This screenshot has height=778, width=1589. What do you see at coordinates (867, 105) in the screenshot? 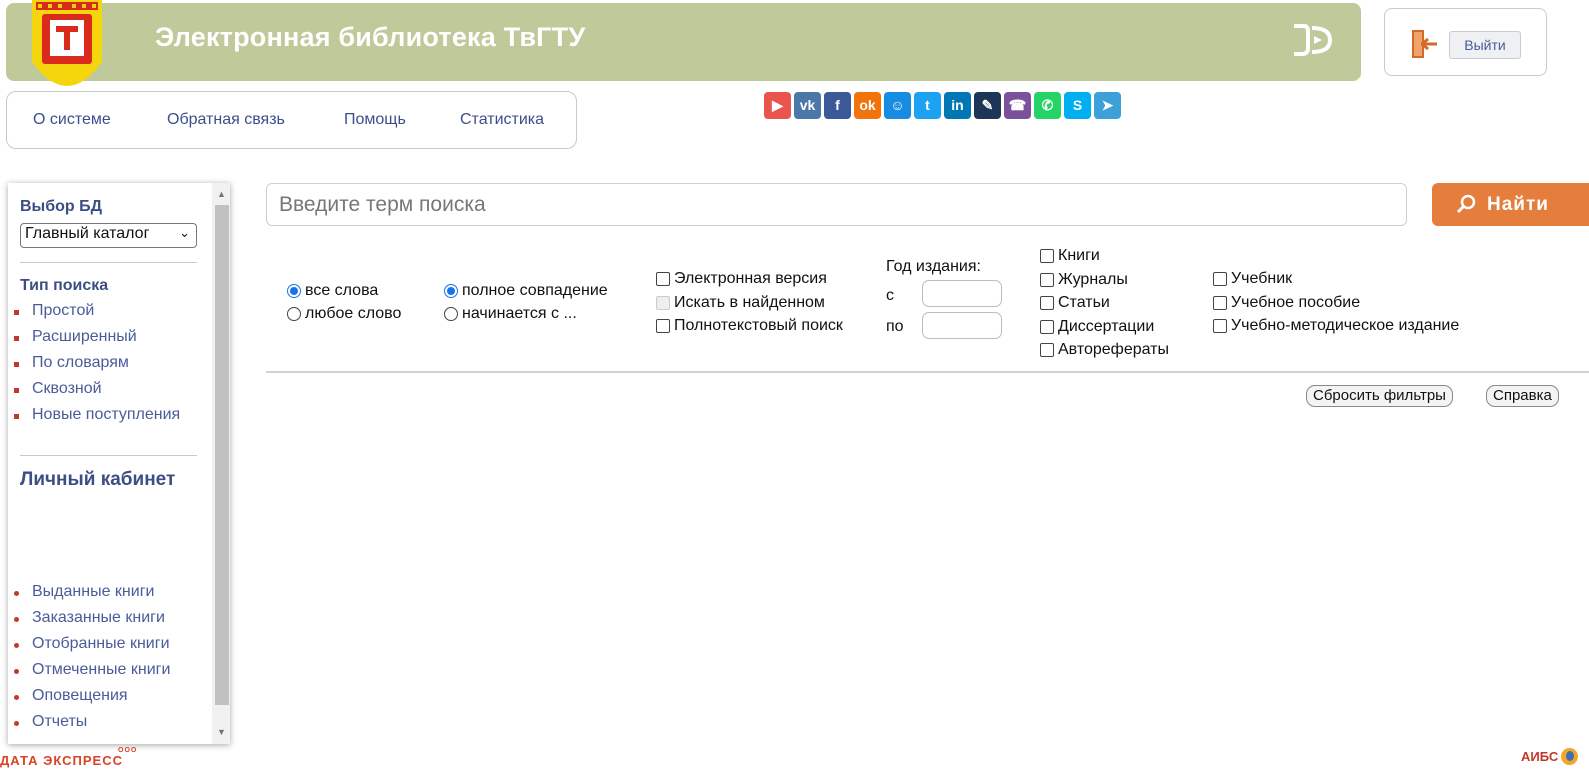
I see `odnoklassniki-icon: ok` at bounding box center [867, 105].